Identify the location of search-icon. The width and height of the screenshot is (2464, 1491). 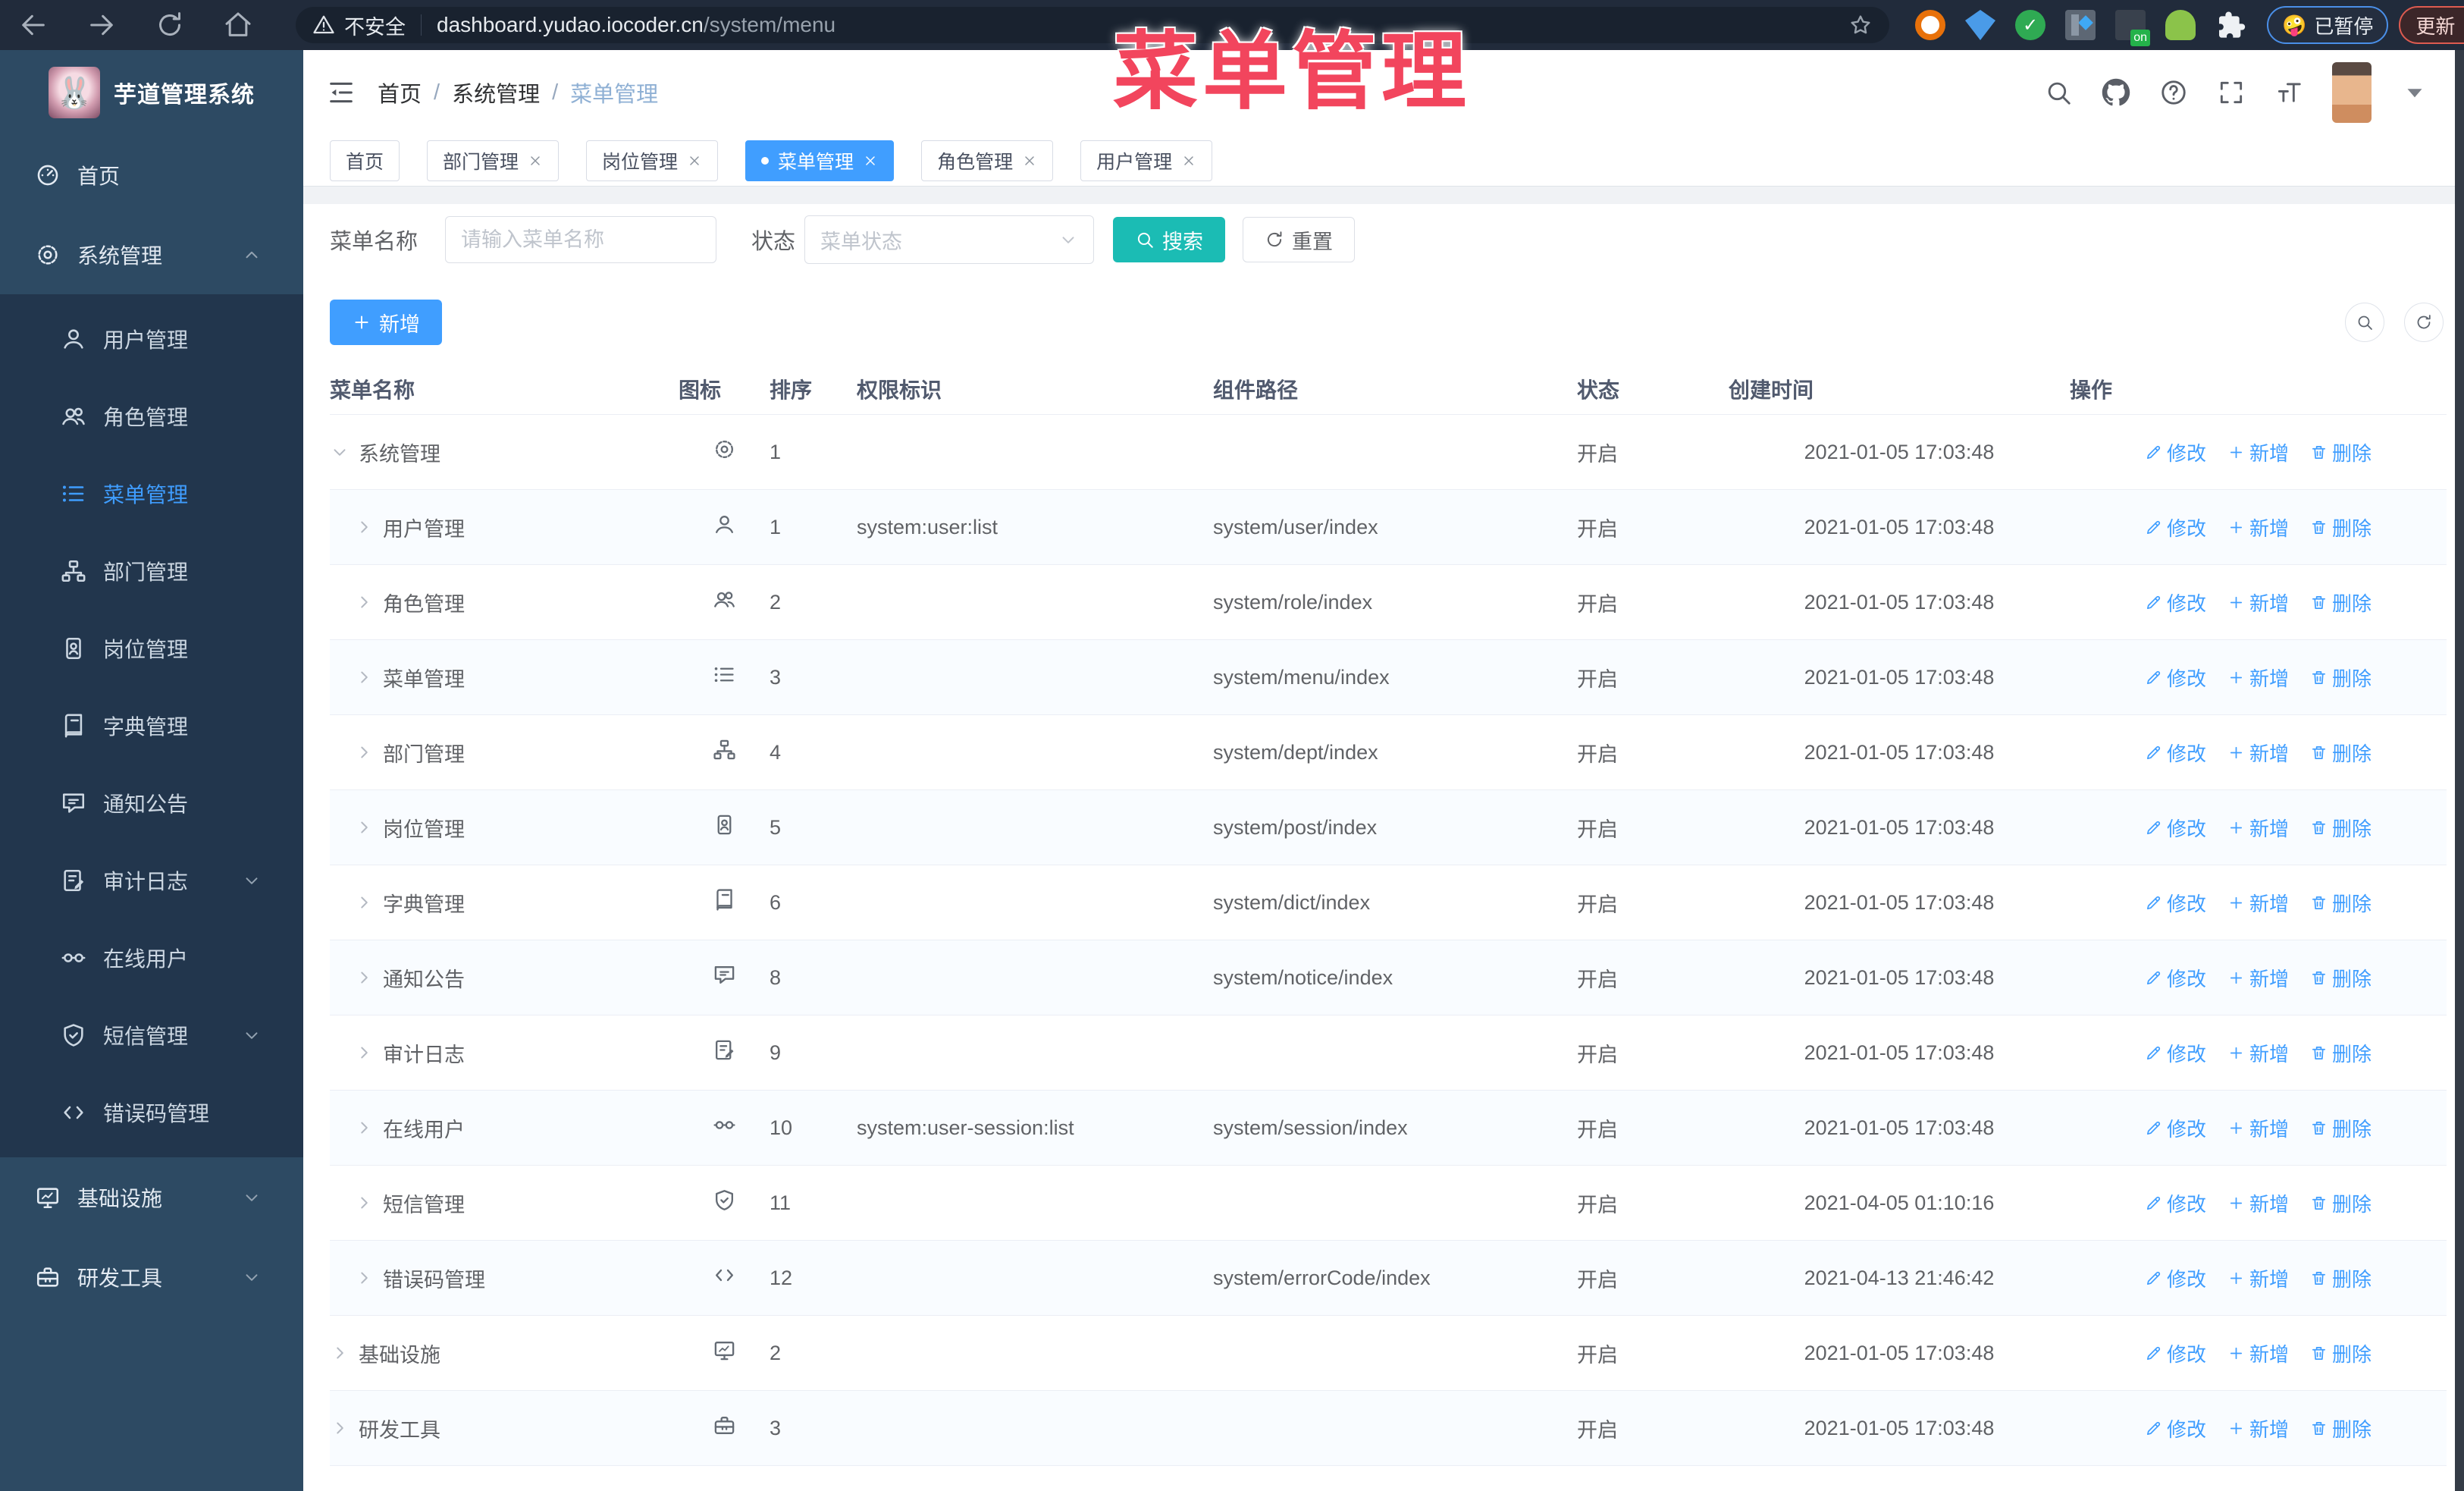
(2059, 92).